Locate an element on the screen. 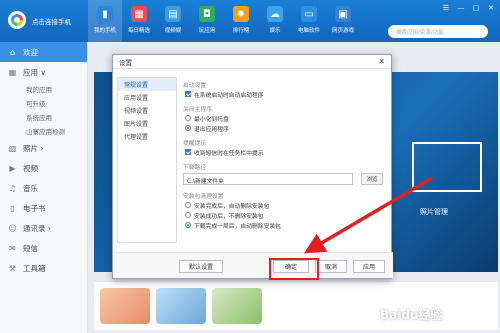 The width and height of the screenshot is (500, 333). arrow-line is located at coordinates (368, 215).